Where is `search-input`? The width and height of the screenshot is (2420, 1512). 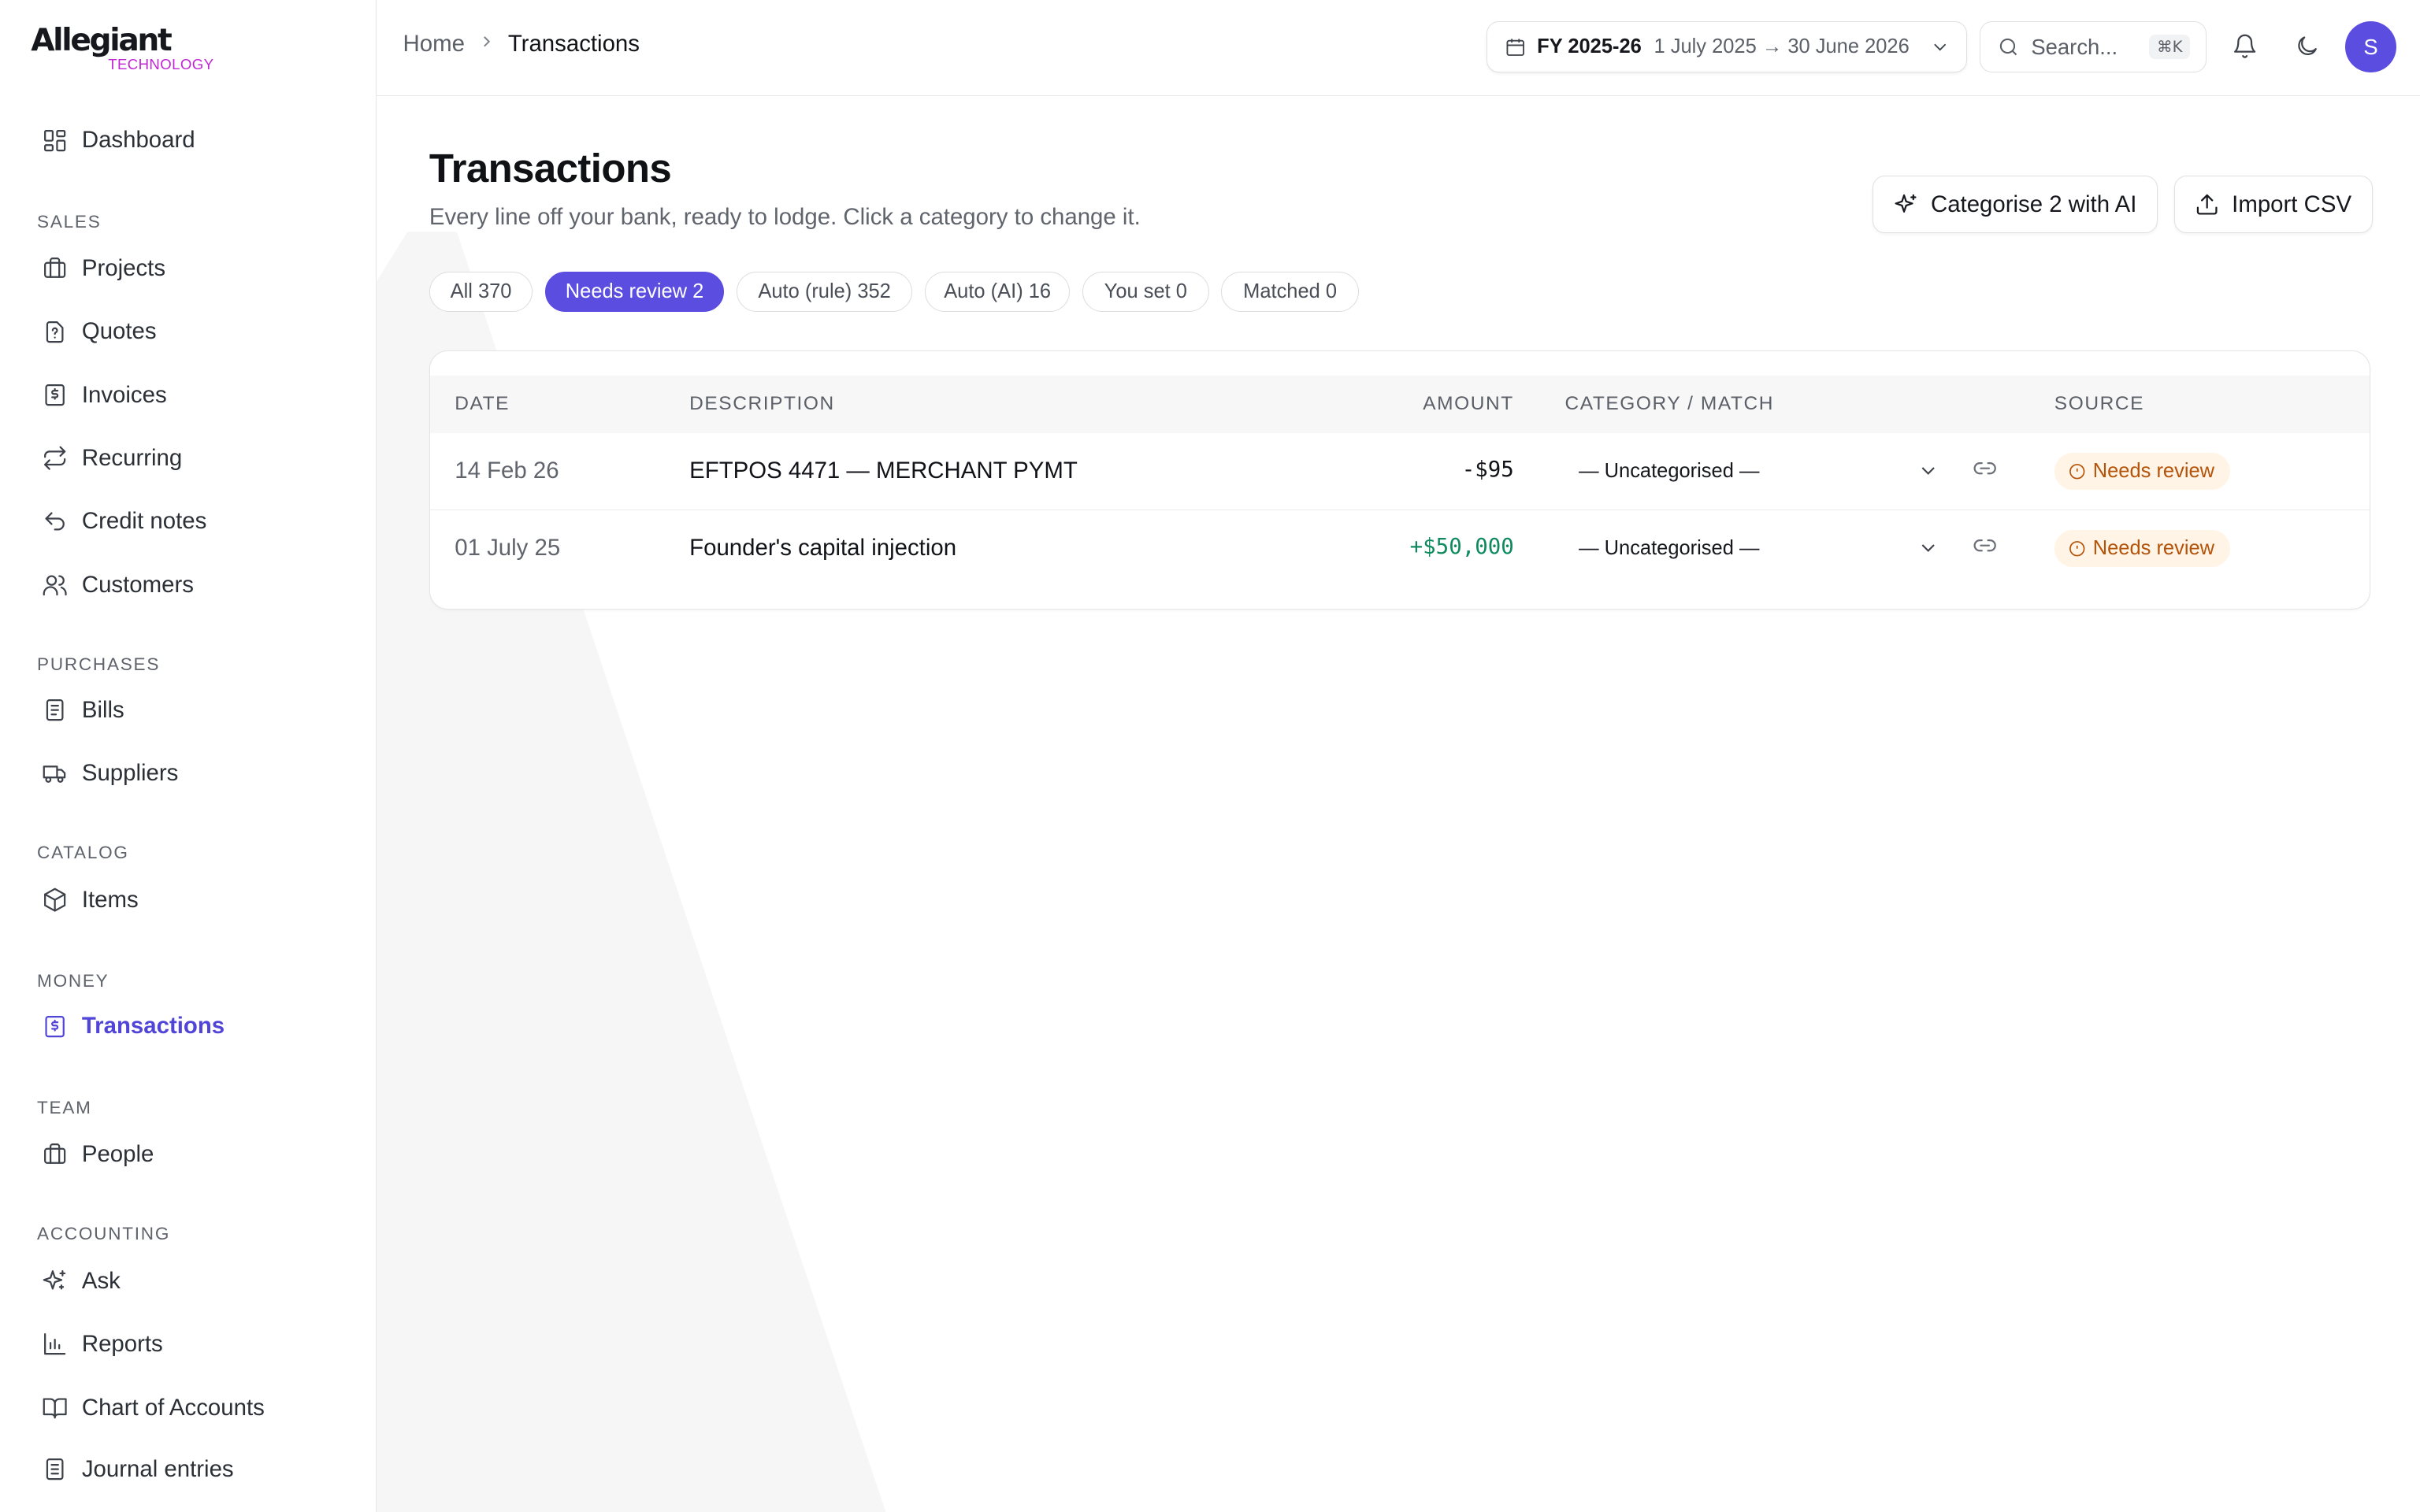 search-input is located at coordinates (2085, 47).